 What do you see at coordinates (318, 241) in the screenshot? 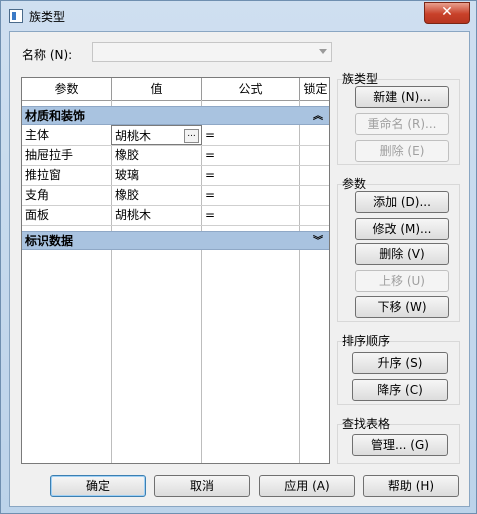
I see `expand-icon: ︾` at bounding box center [318, 241].